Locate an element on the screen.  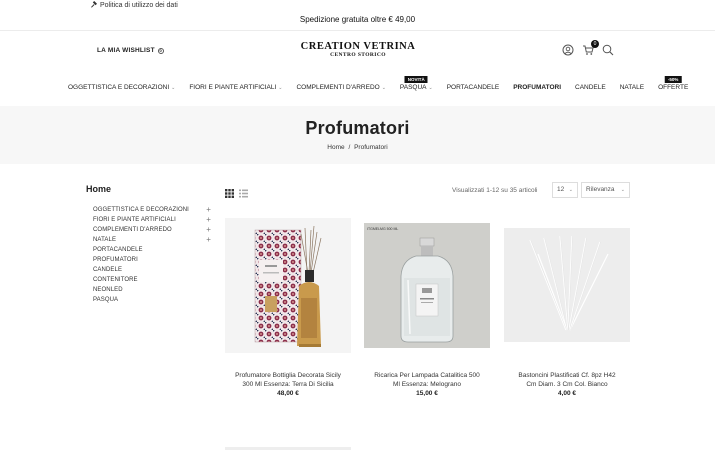
header-icons: 0 is located at coordinates (588, 48).